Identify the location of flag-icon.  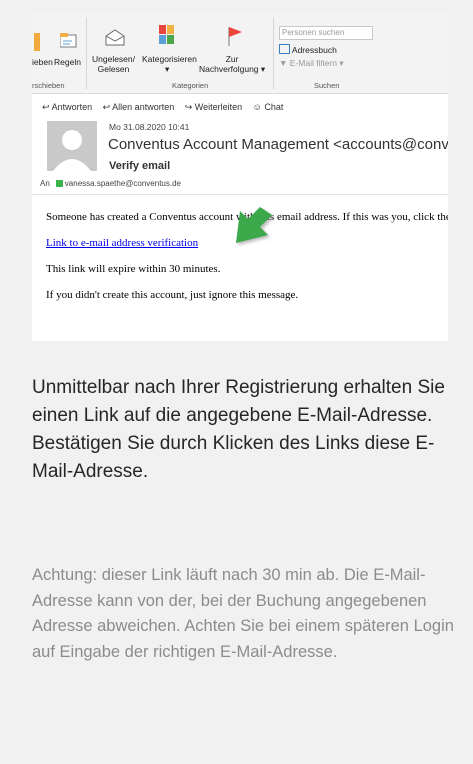
(235, 38).